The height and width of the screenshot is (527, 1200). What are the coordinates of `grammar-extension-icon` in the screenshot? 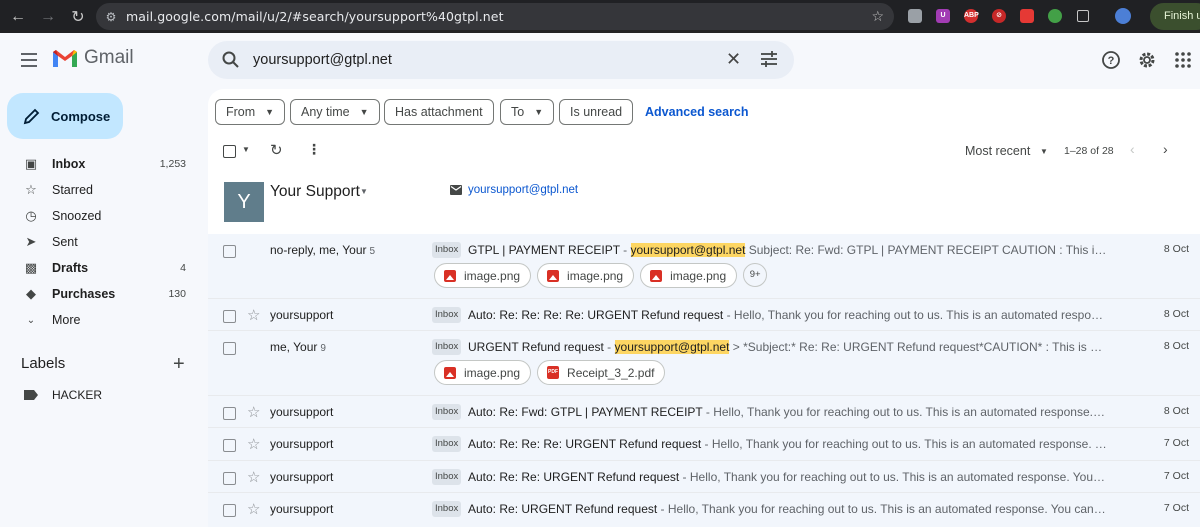 It's located at (1055, 16).